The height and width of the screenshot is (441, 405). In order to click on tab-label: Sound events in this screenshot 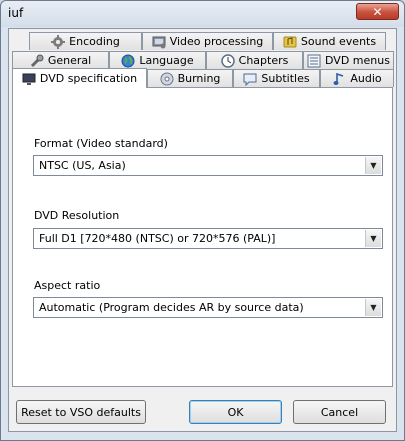, I will do `click(338, 41)`.